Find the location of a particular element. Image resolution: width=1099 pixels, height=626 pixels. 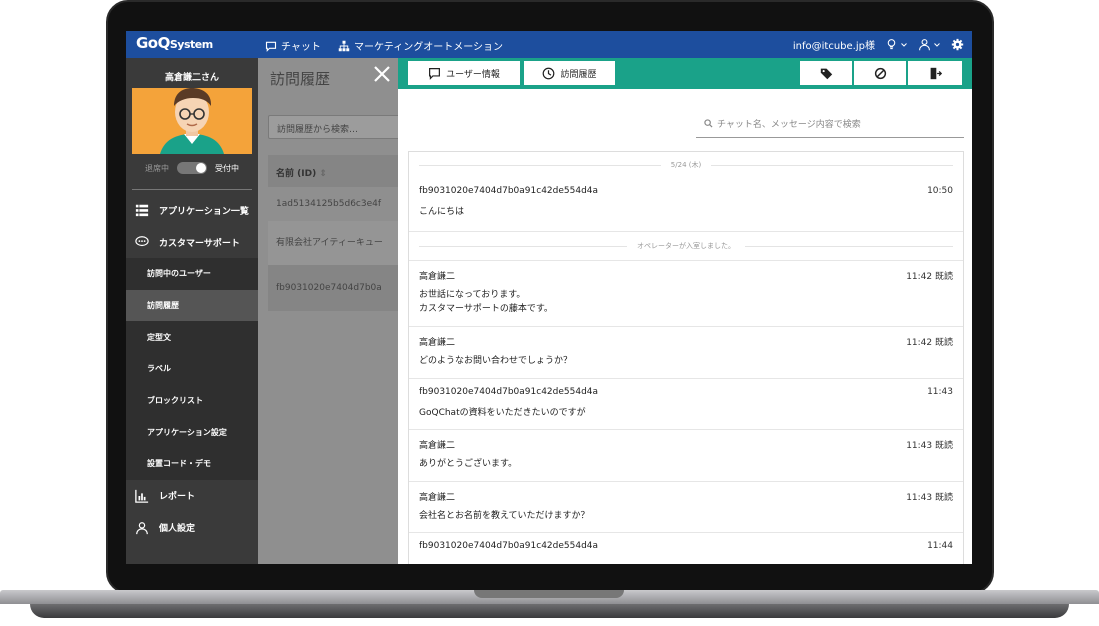

chat-bubble-icon is located at coordinates (142, 241).